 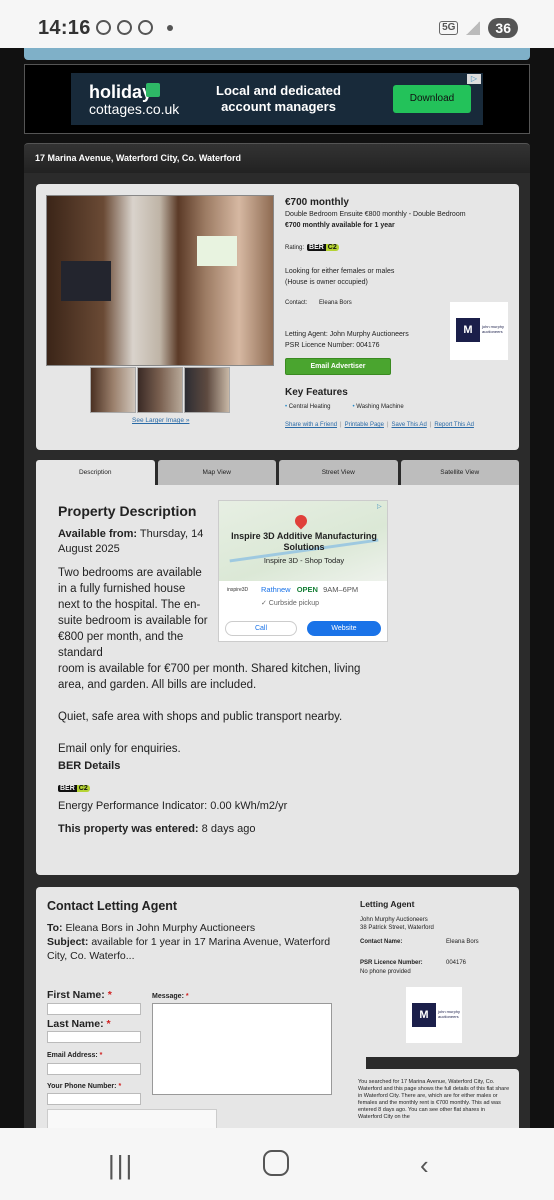 I want to click on available-from: Available from: Thursday, 14 August 2025, so click(x=133, y=542).